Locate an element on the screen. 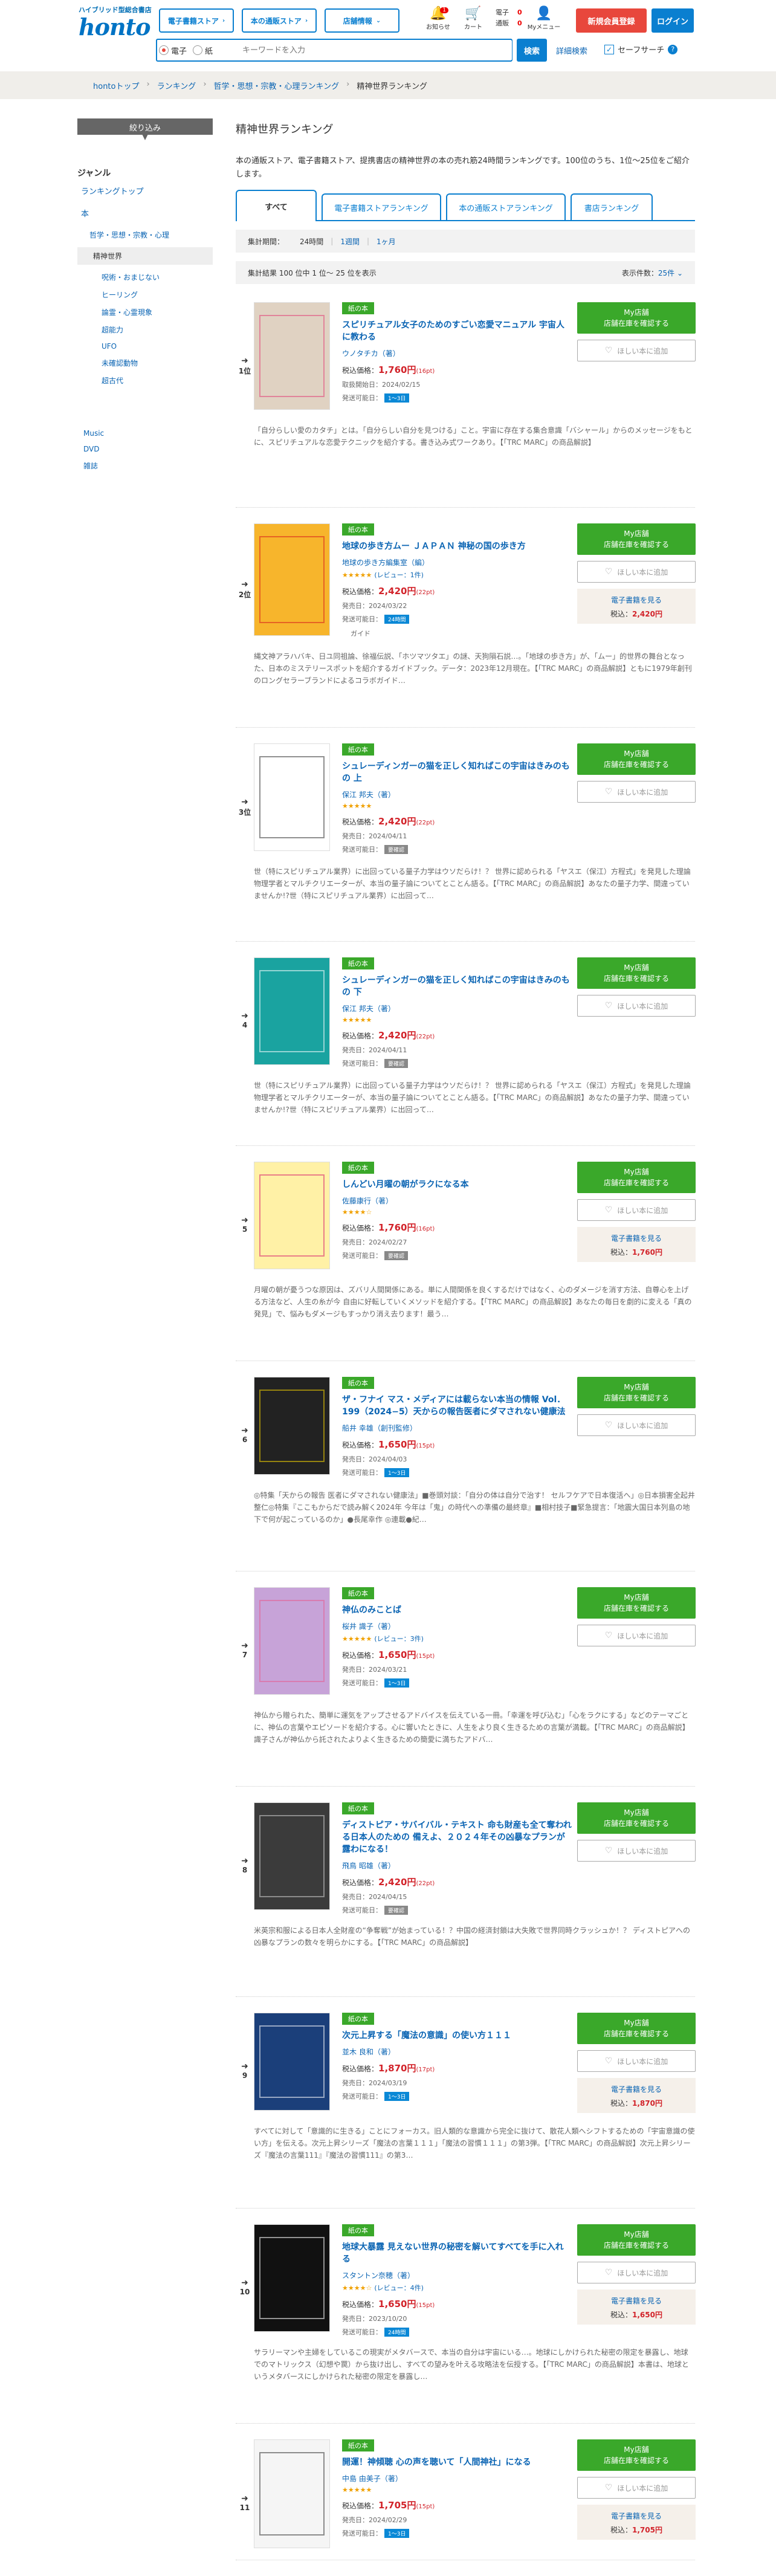  breadcrumb-item: ランキング is located at coordinates (176, 85).